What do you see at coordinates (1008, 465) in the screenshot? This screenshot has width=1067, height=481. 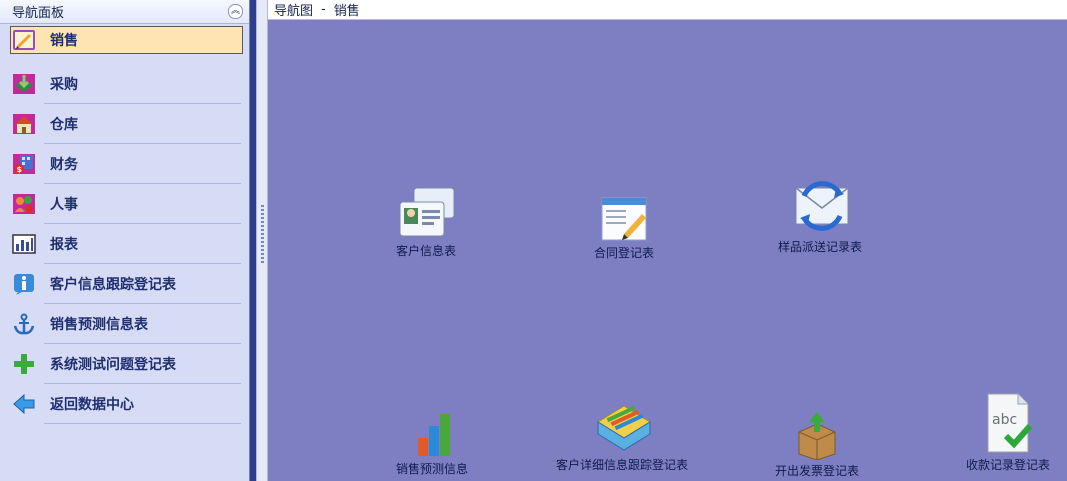 I see `tile-label: 收款记录登记表` at bounding box center [1008, 465].